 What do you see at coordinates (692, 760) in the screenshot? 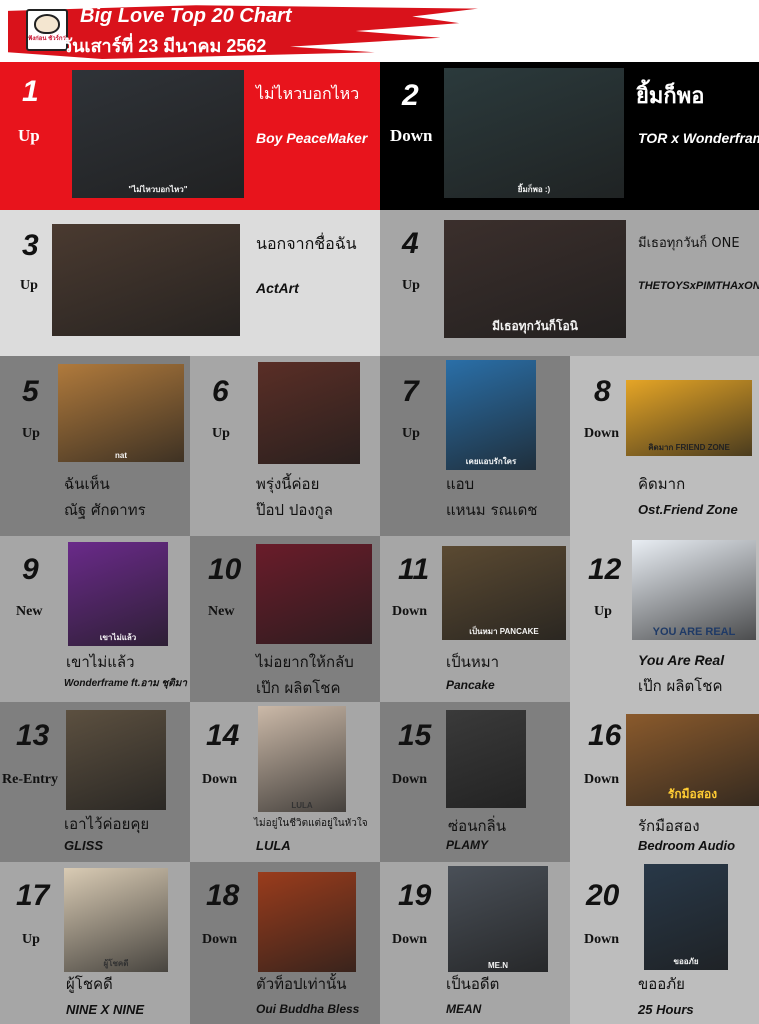
I see `album-cover: รักมือสอง` at bounding box center [692, 760].